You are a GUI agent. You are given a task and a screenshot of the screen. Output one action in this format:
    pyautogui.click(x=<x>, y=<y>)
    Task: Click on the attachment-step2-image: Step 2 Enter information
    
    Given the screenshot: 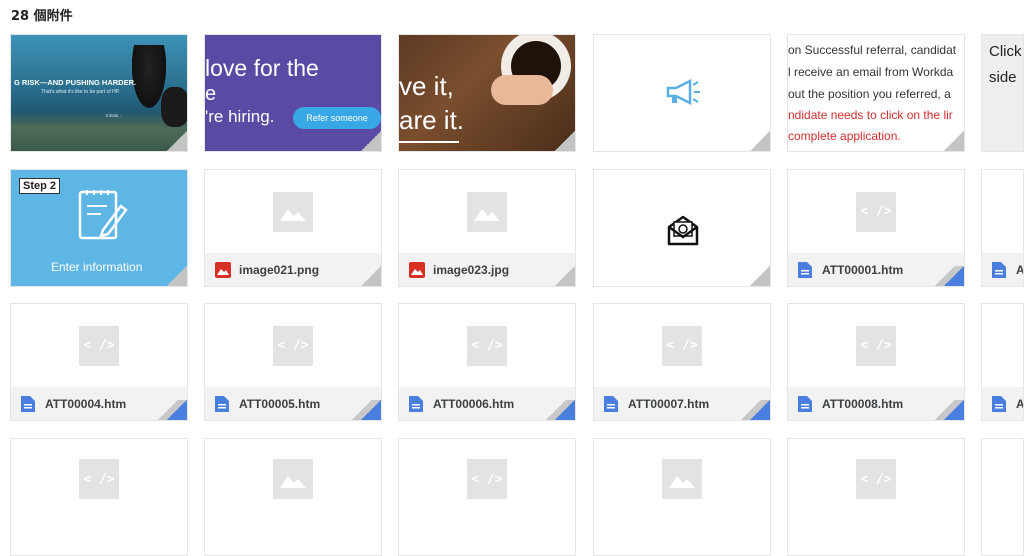 What is the action you would take?
    pyautogui.click(x=99, y=228)
    